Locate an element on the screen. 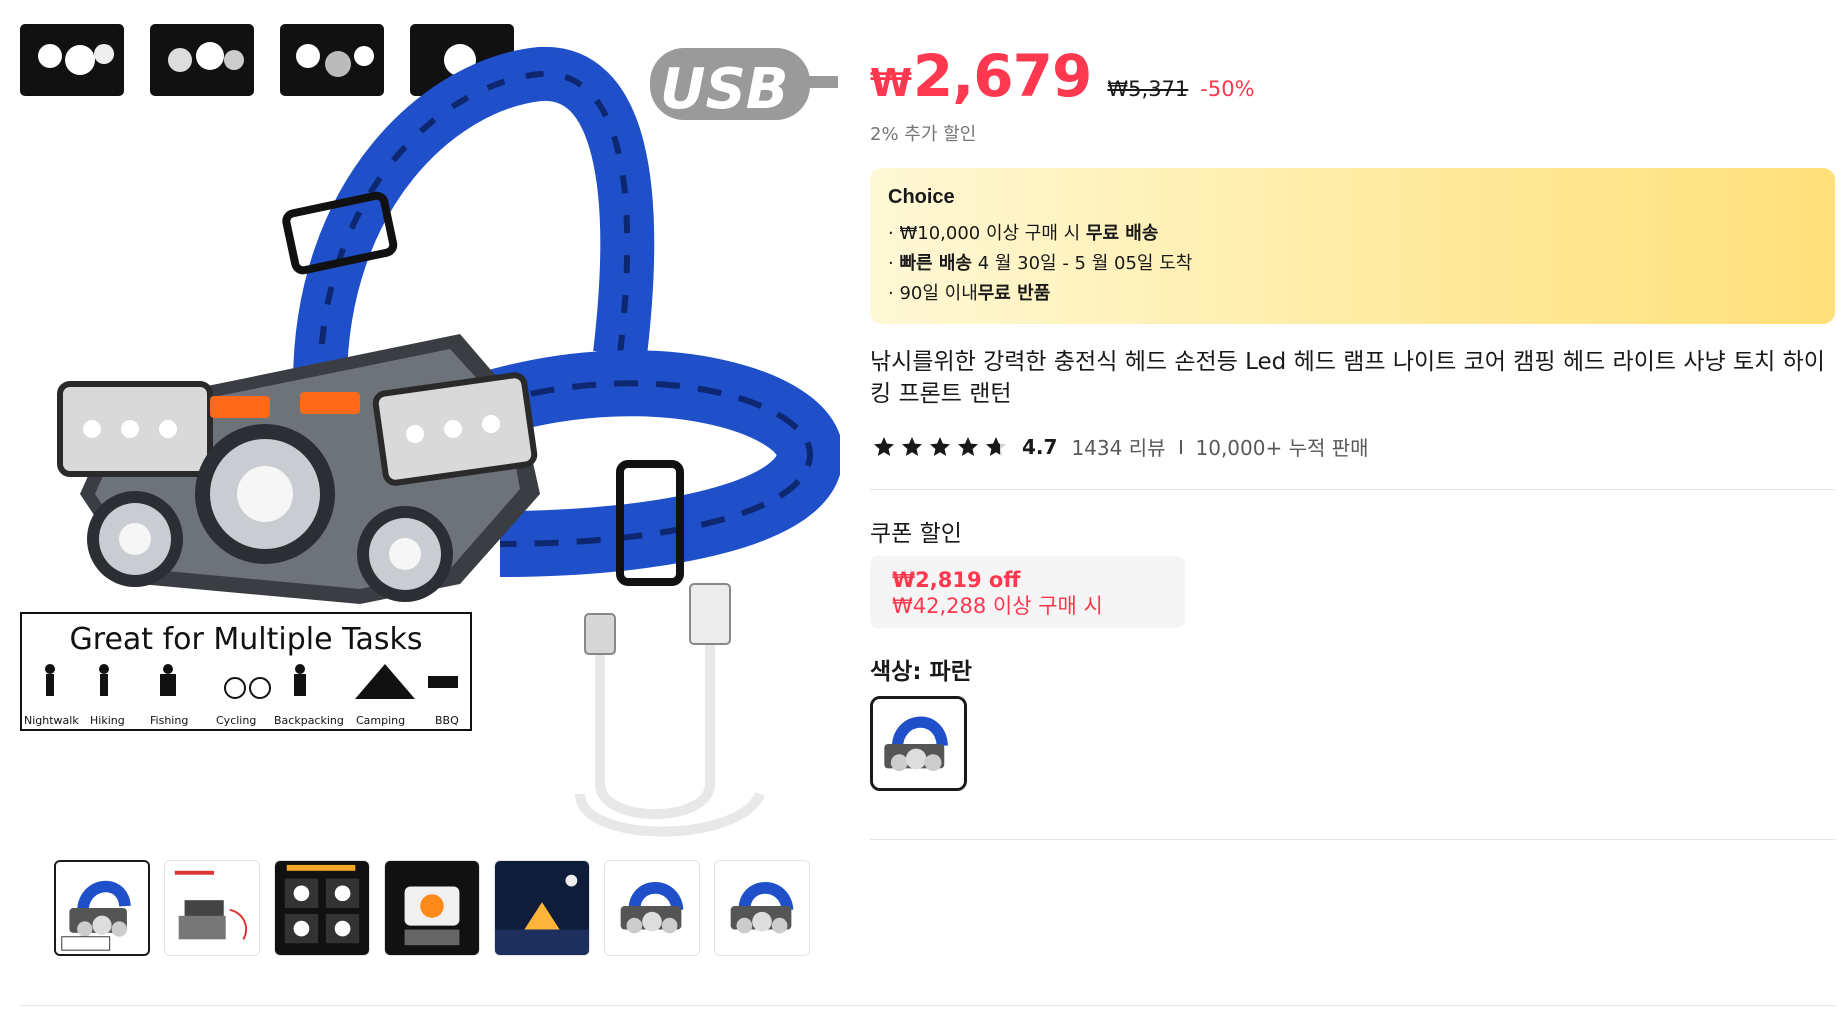 Image resolution: width=1848 pixels, height=1015 pixels. svg-text: Camping is located at coordinates (380, 720).